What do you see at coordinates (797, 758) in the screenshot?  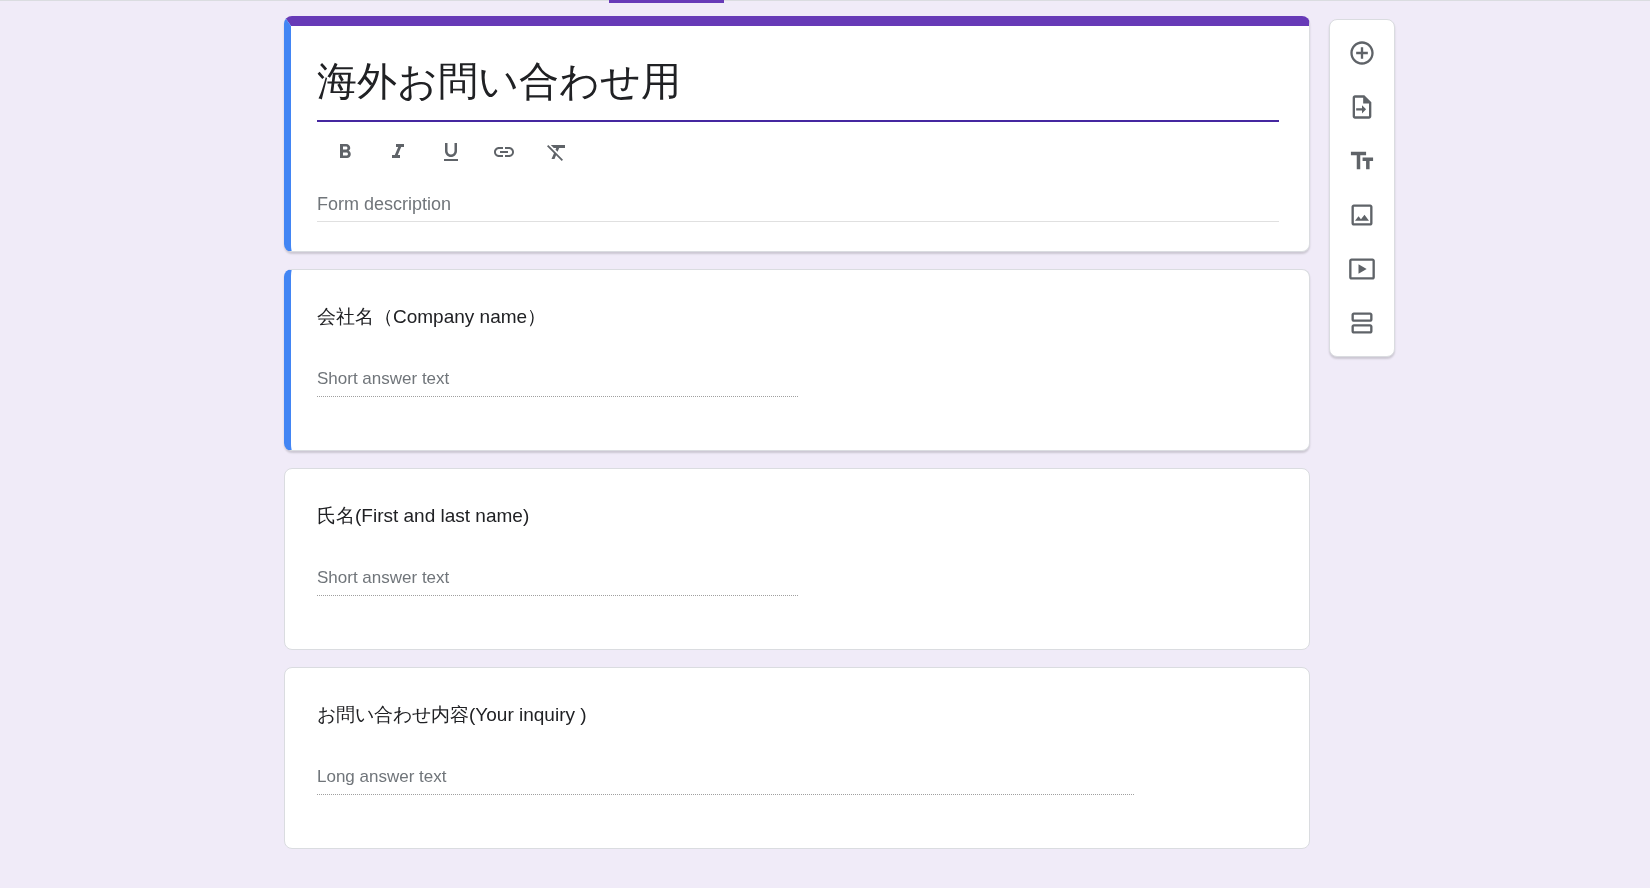 I see `question-card: お問い合わせ内容(Your inquiry ) Long answer text` at bounding box center [797, 758].